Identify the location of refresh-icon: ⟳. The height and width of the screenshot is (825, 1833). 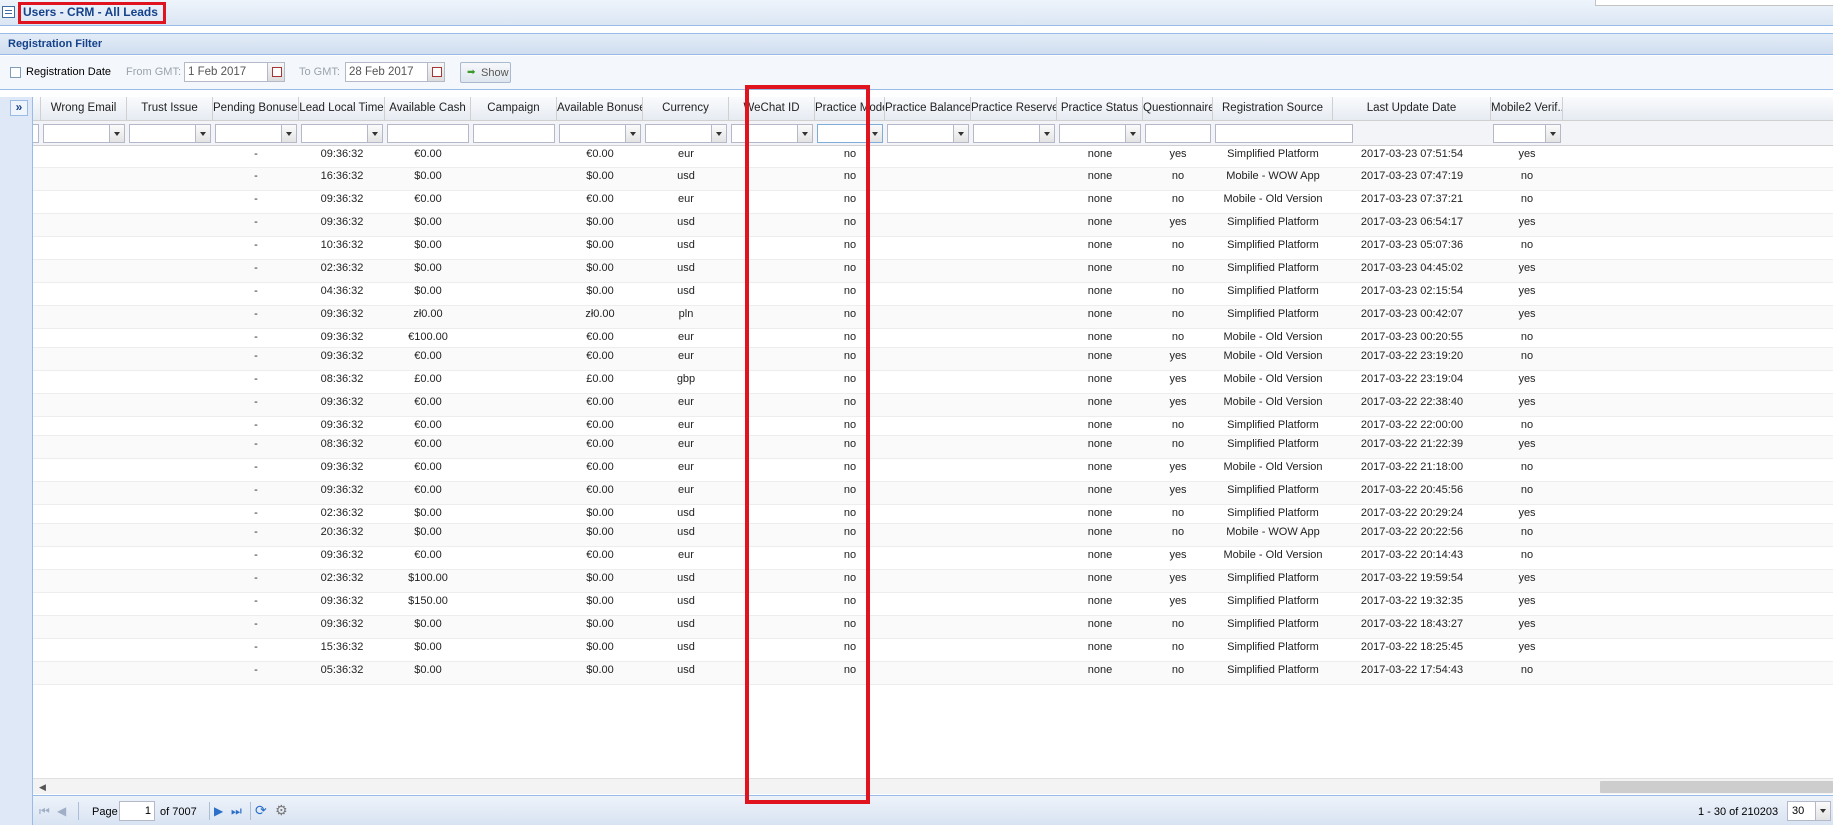
(261, 810).